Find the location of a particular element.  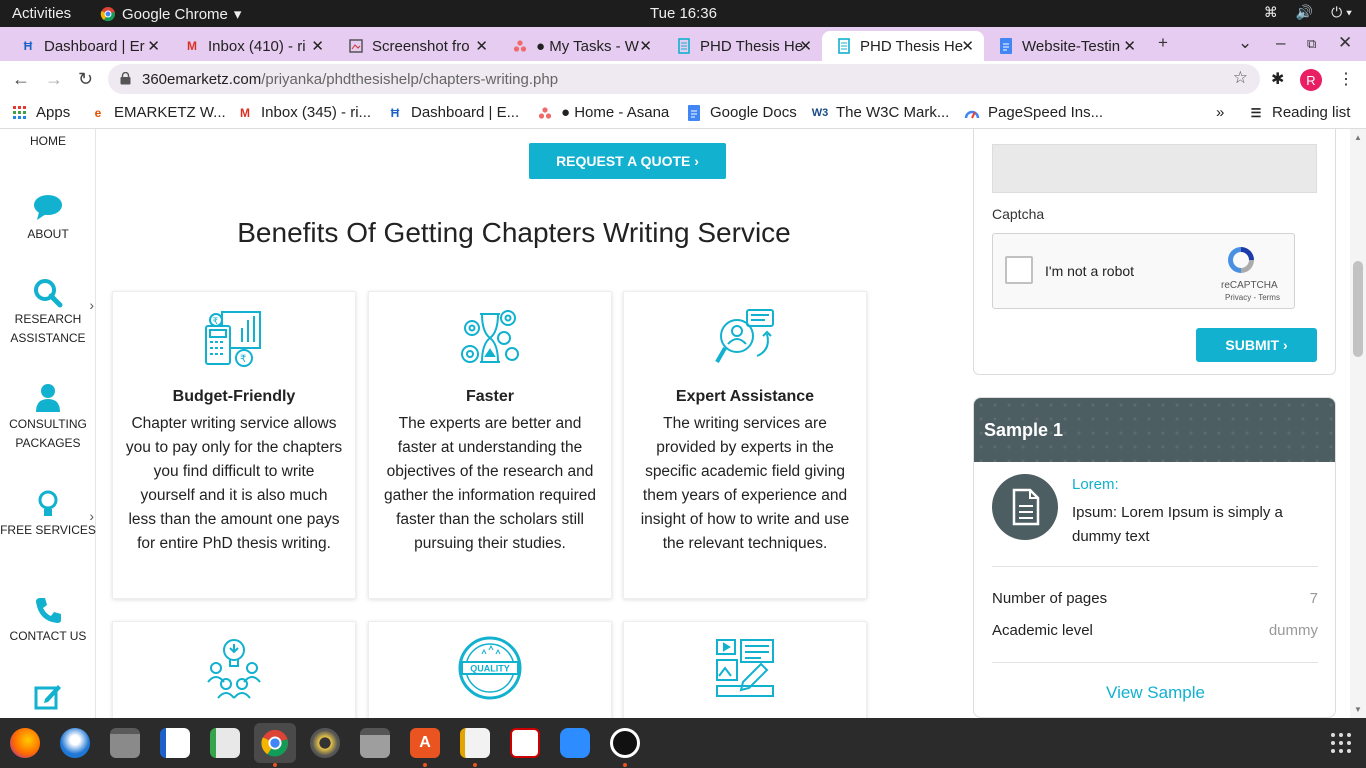

divider is located at coordinates (1155, 566).